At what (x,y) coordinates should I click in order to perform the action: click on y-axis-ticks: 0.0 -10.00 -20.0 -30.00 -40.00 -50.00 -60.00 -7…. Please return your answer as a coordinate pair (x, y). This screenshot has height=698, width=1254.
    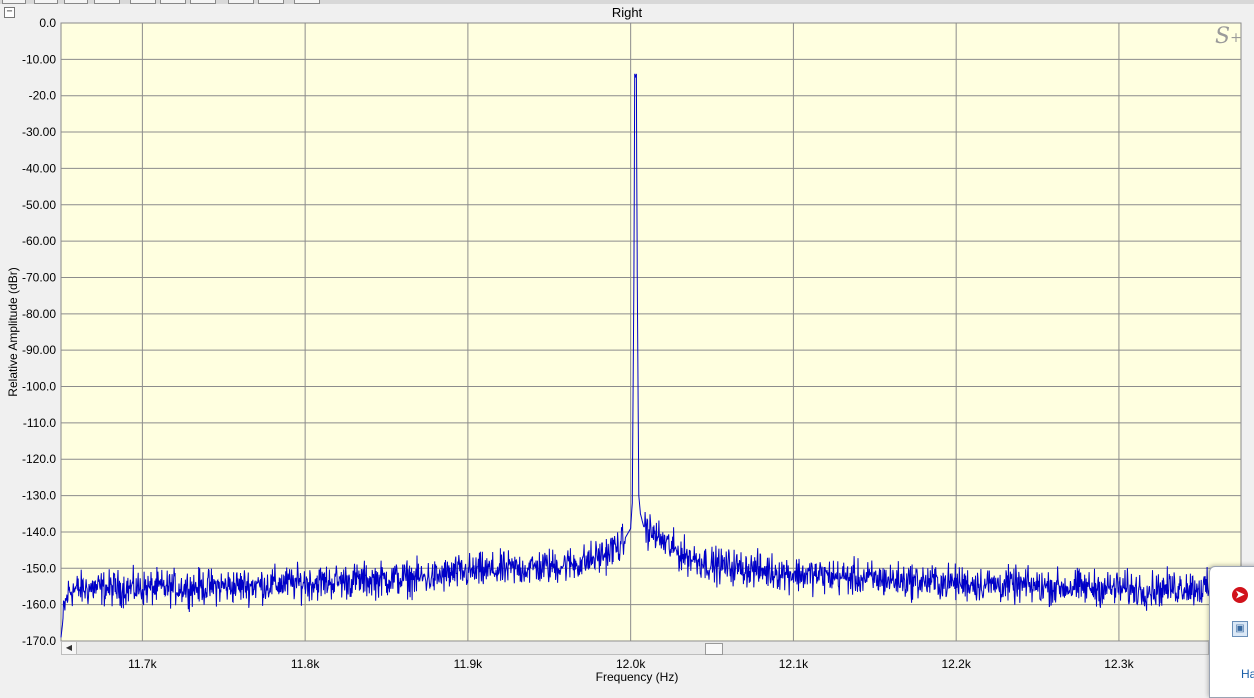
    Looking at the image, I should click on (39, 332).